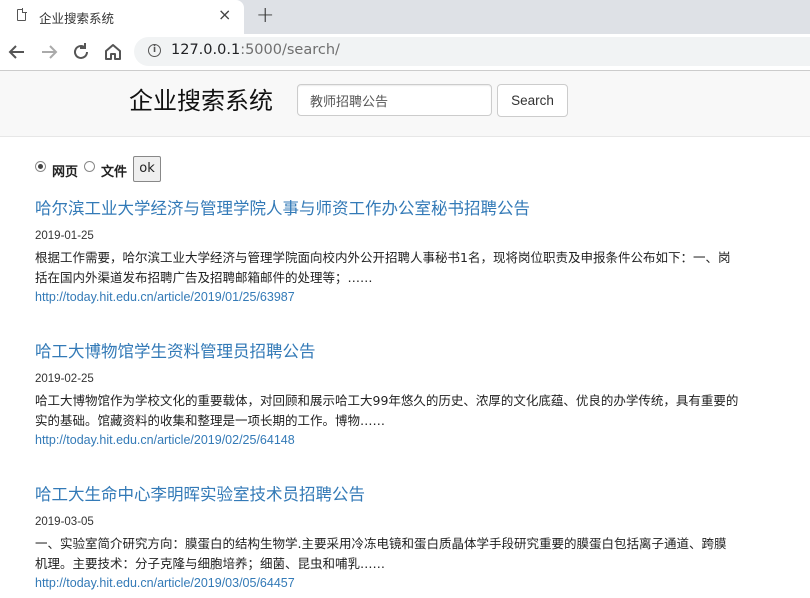 Image resolution: width=810 pixels, height=598 pixels. I want to click on result-title-link: 哈工大生命中心李明晖实验室技术员招聘公告, so click(200, 493).